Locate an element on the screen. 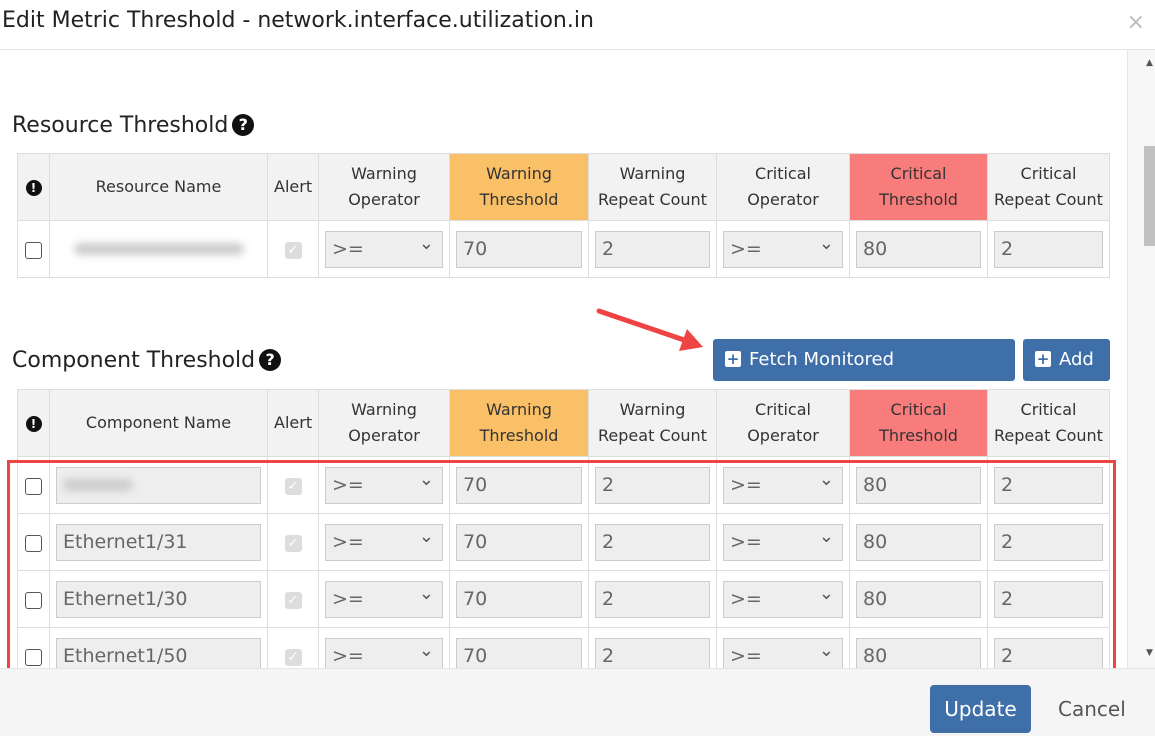 Image resolution: width=1155 pixels, height=736 pixels. column-header: Resource Name is located at coordinates (158, 187).